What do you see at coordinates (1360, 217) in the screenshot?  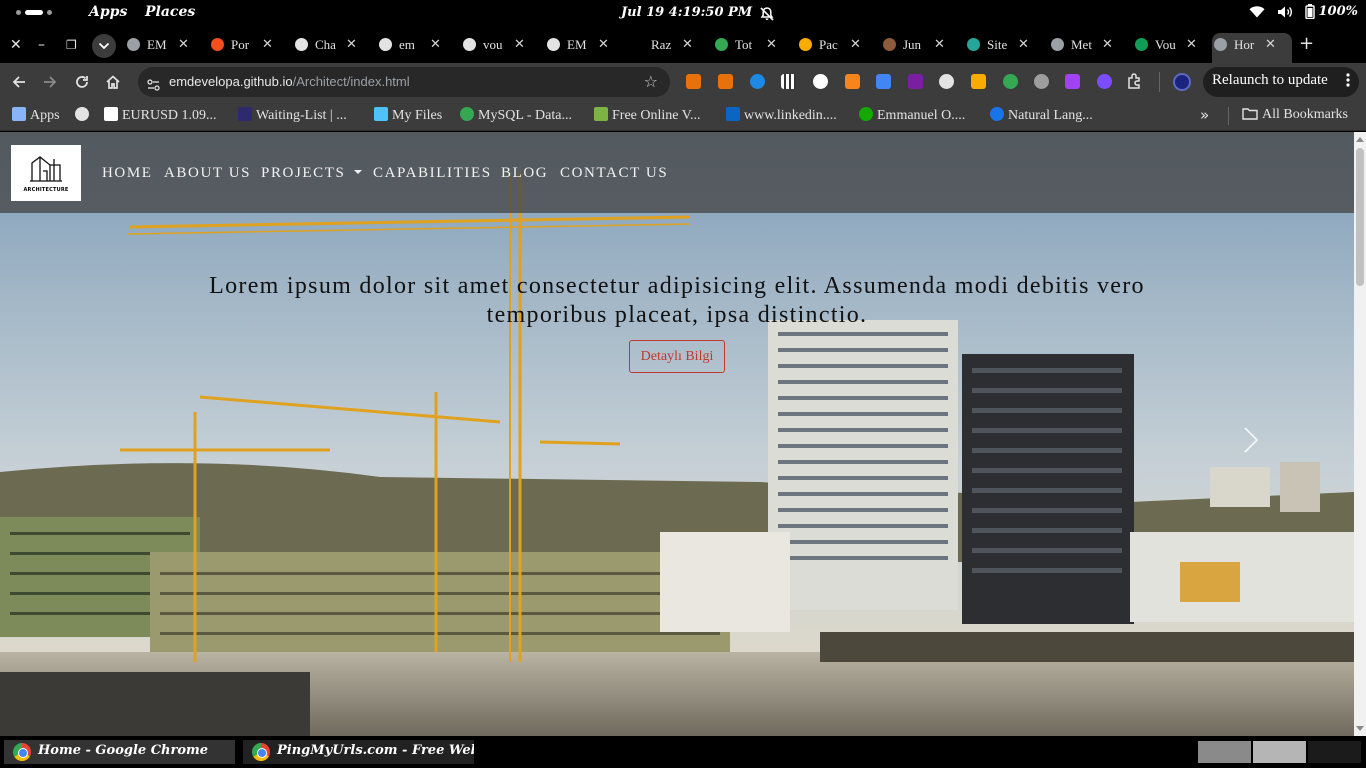 I see `scrollbar-thumb` at bounding box center [1360, 217].